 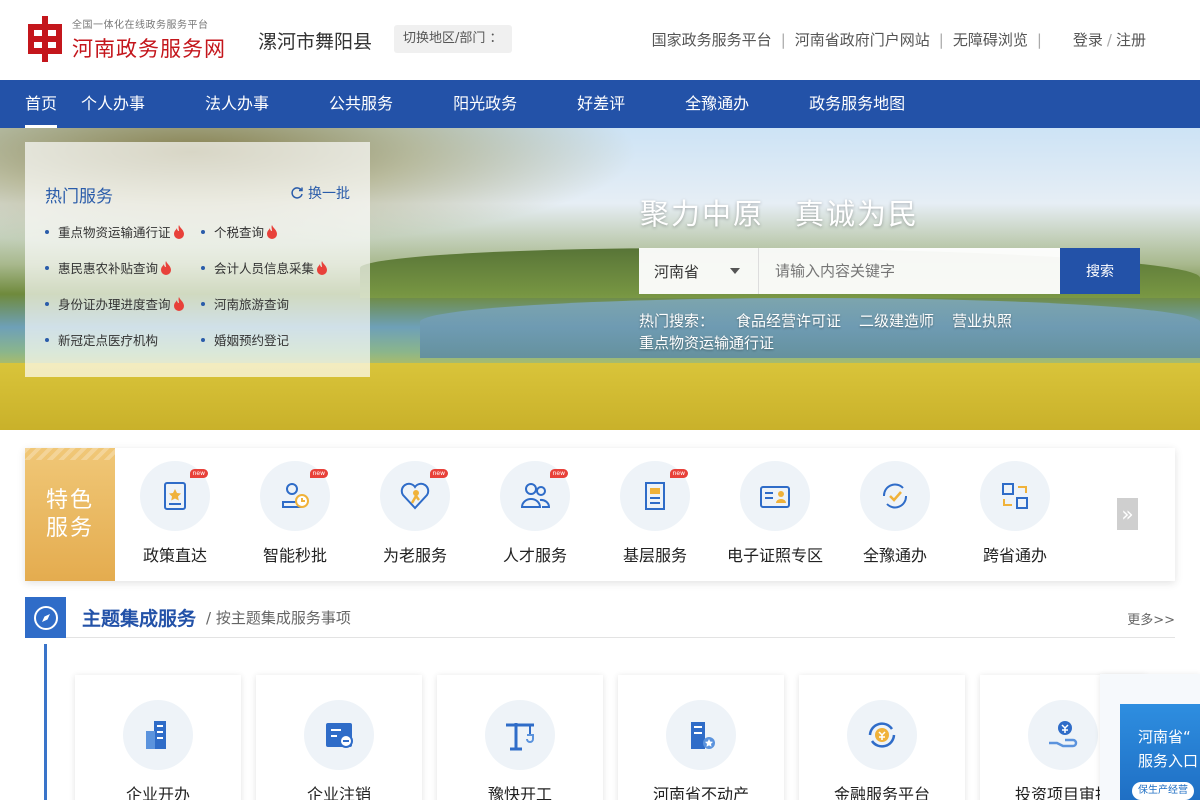 What do you see at coordinates (677, 271) in the screenshot?
I see `search-scope-value: 河南省` at bounding box center [677, 271].